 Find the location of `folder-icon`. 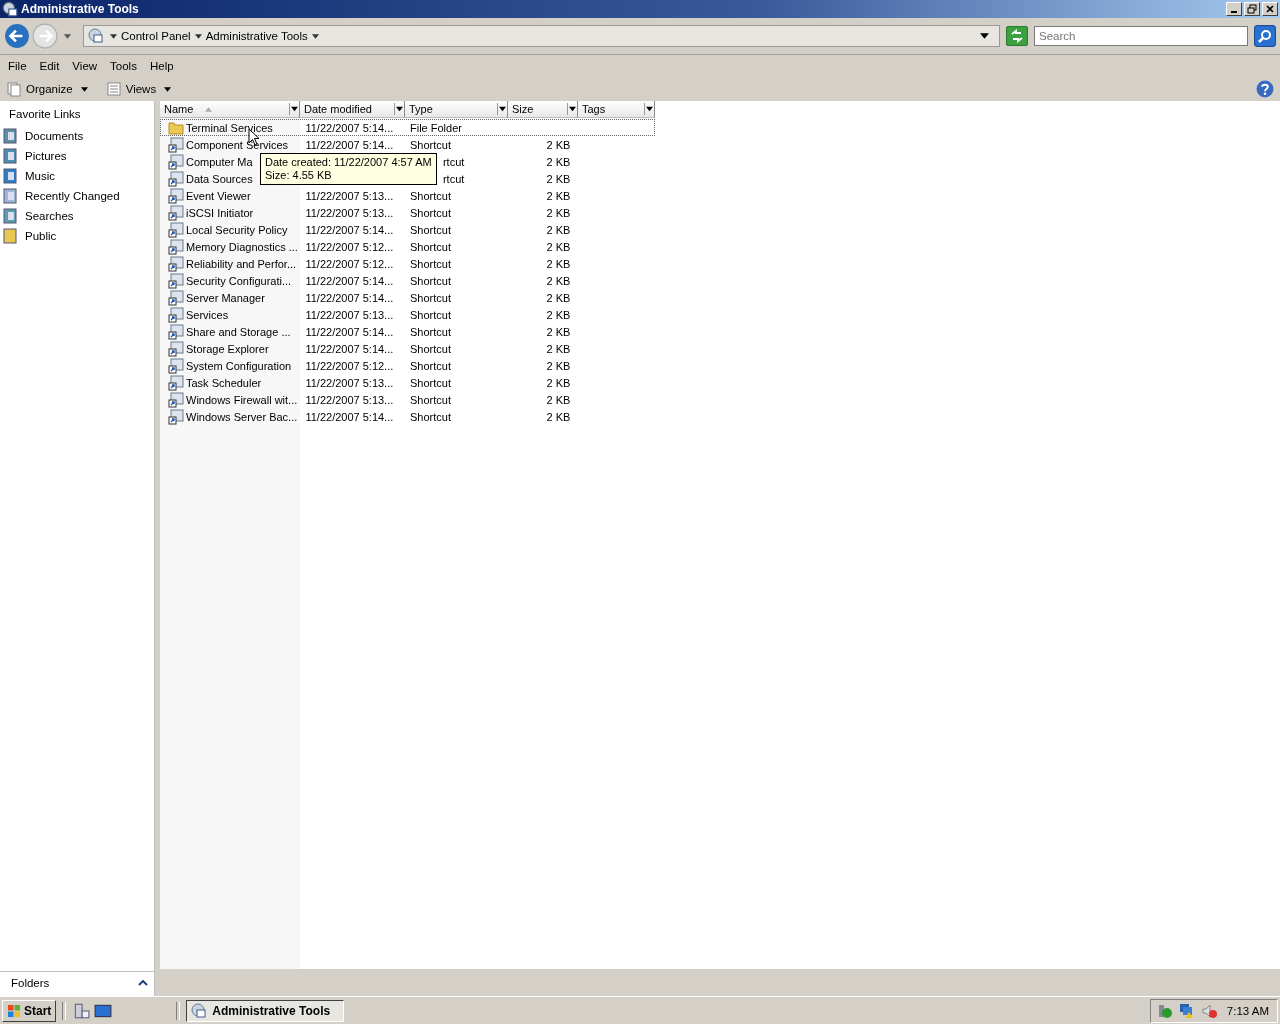

folder-icon is located at coordinates (10, 236).